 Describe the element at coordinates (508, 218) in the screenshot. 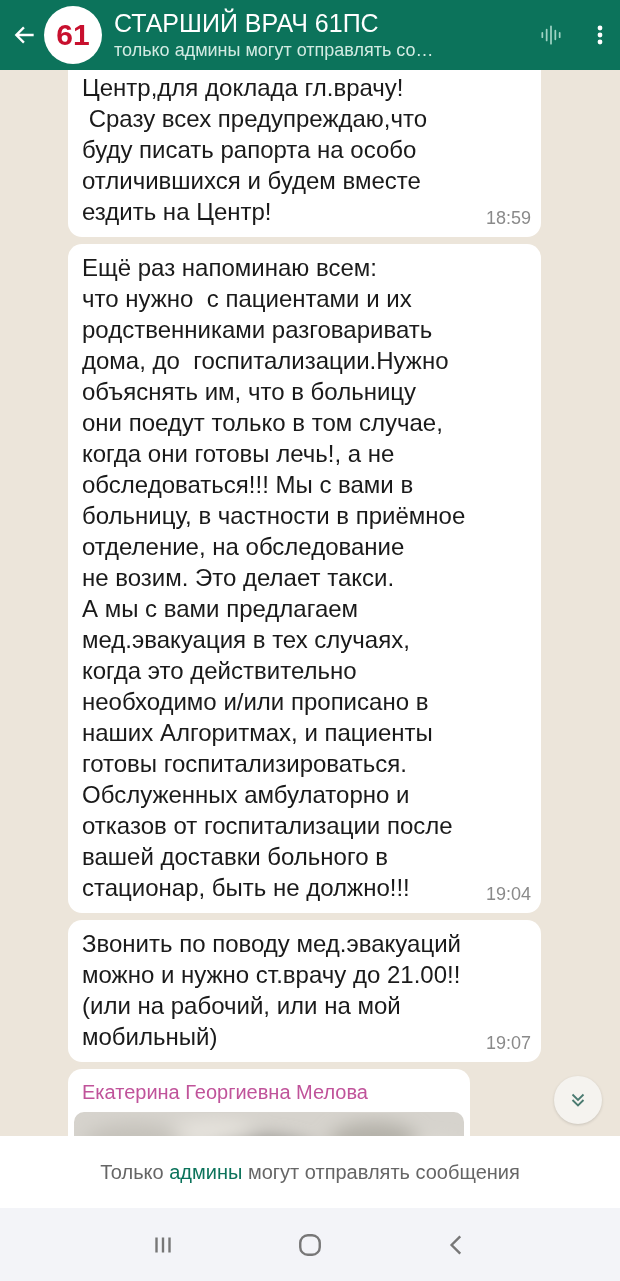

I see `message-time: 18:59` at that location.